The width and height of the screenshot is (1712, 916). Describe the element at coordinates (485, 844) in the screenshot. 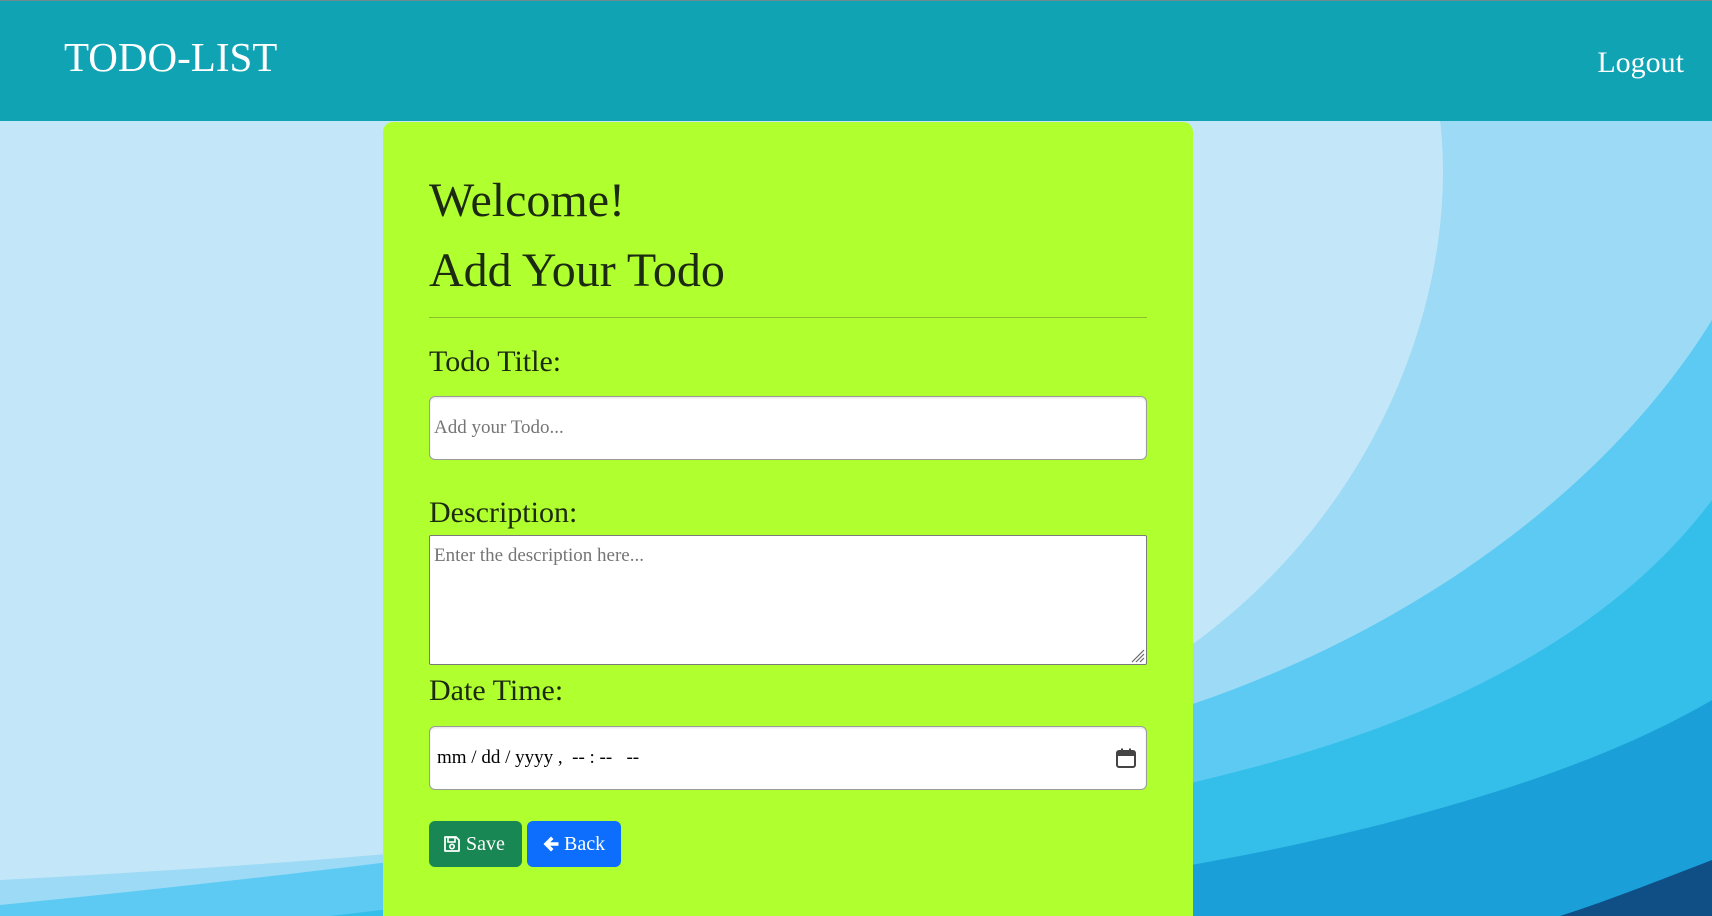

I see `save-button-label: Save` at that location.